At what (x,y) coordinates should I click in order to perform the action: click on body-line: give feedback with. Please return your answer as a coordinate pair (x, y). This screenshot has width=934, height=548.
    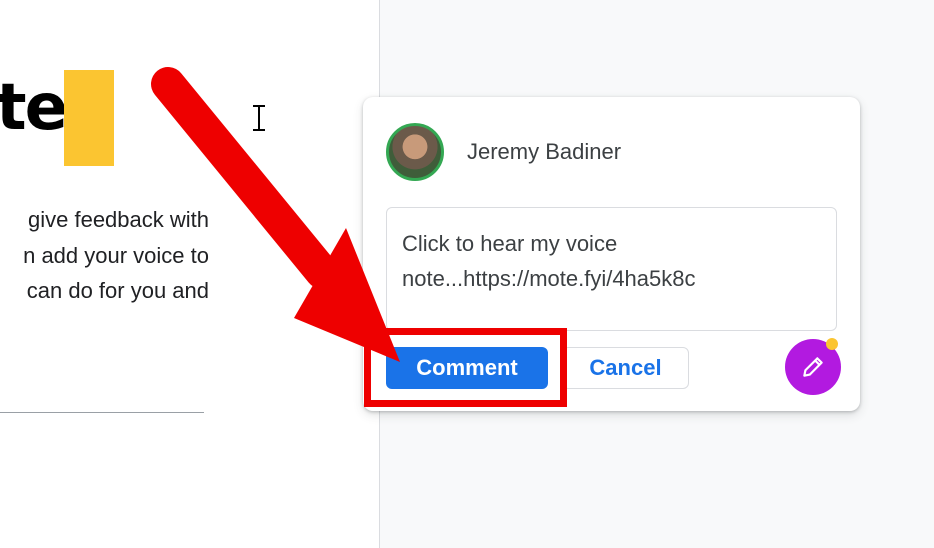
    Looking at the image, I should click on (118, 219).